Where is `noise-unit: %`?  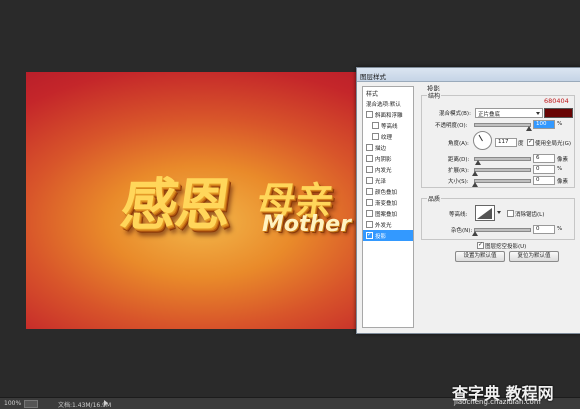 noise-unit: % is located at coordinates (560, 229).